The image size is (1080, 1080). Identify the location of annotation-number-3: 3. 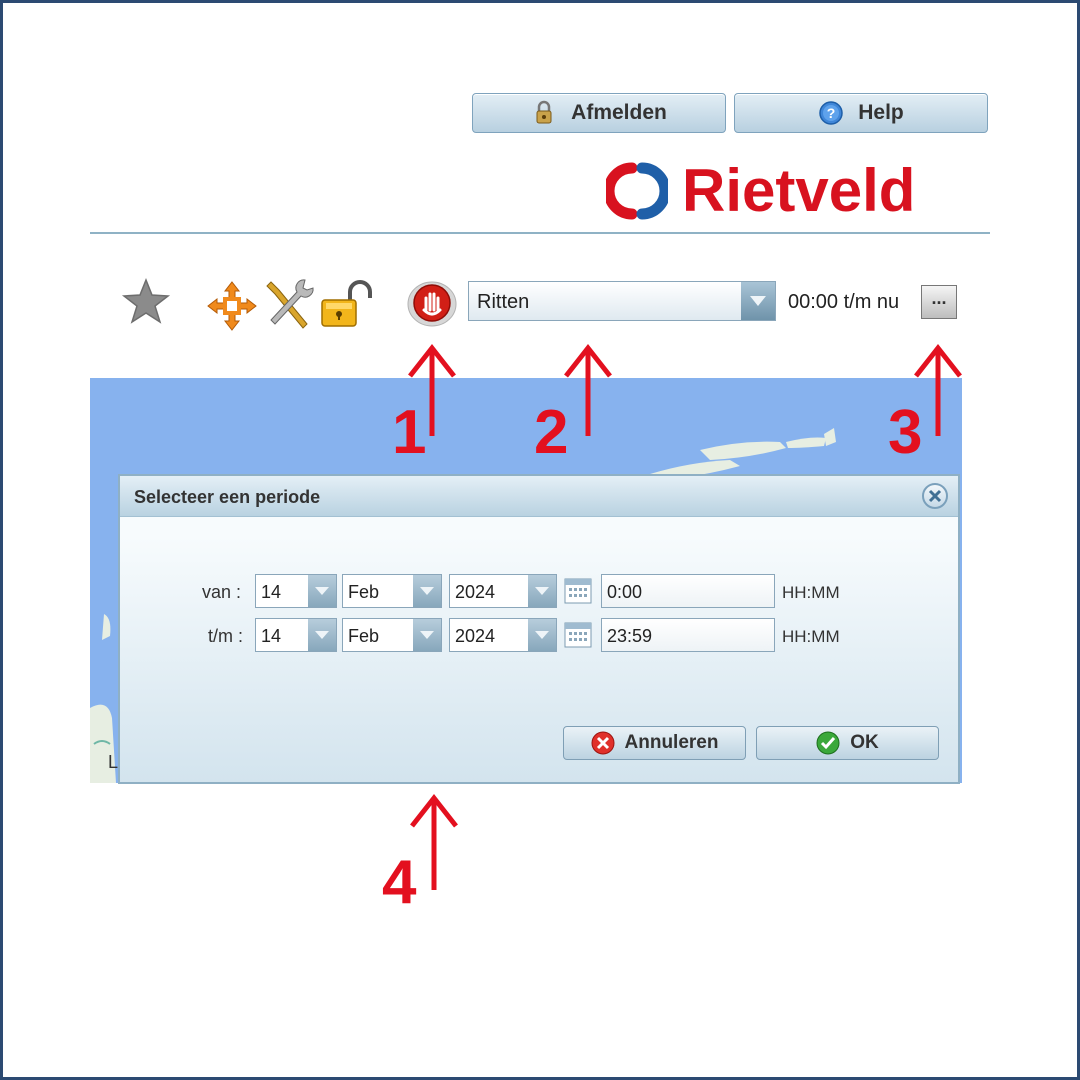
(905, 432).